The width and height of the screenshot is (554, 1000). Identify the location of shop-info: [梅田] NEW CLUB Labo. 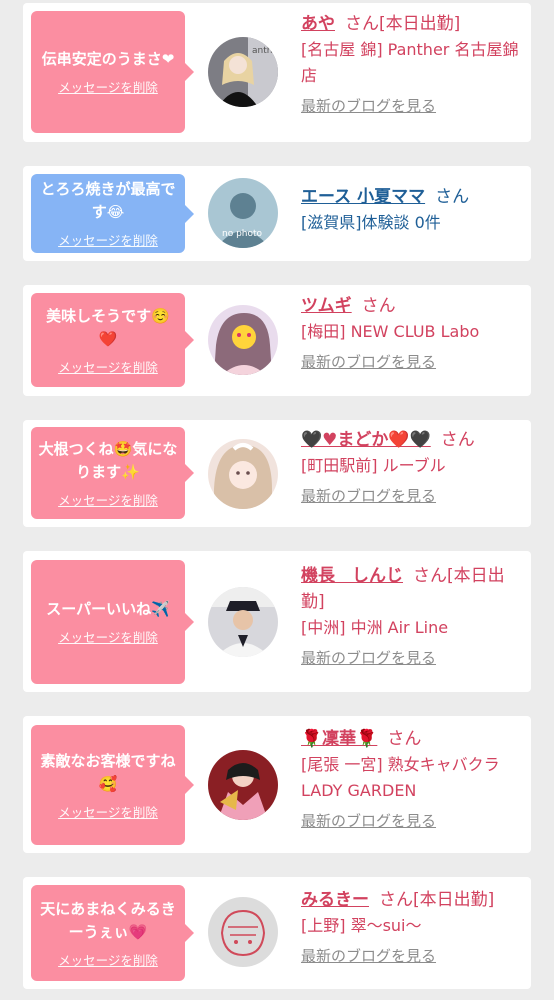
(390, 331).